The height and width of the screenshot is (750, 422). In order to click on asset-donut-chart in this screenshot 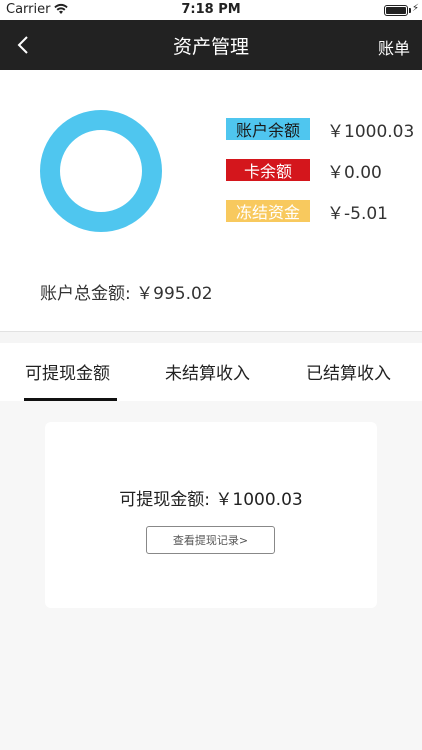, I will do `click(101, 171)`.